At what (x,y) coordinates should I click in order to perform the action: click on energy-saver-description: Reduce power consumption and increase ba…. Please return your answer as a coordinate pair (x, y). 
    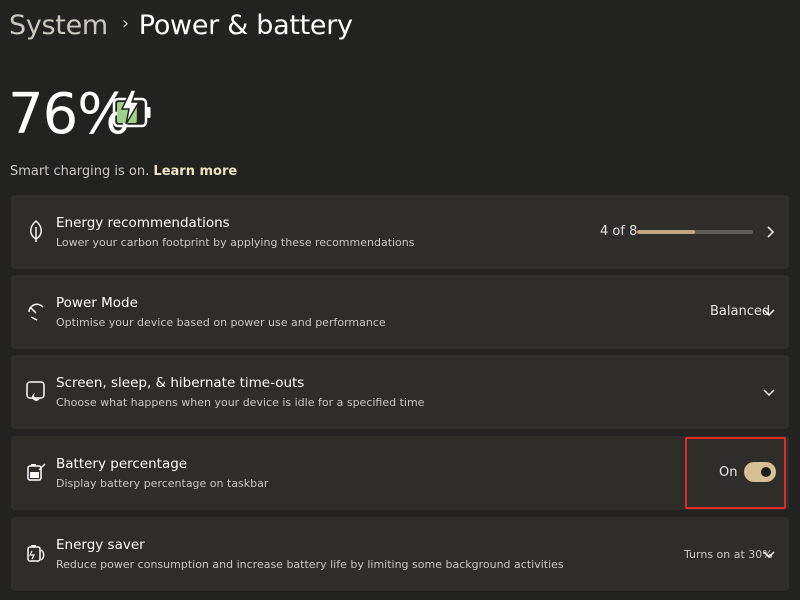
    Looking at the image, I should click on (310, 564).